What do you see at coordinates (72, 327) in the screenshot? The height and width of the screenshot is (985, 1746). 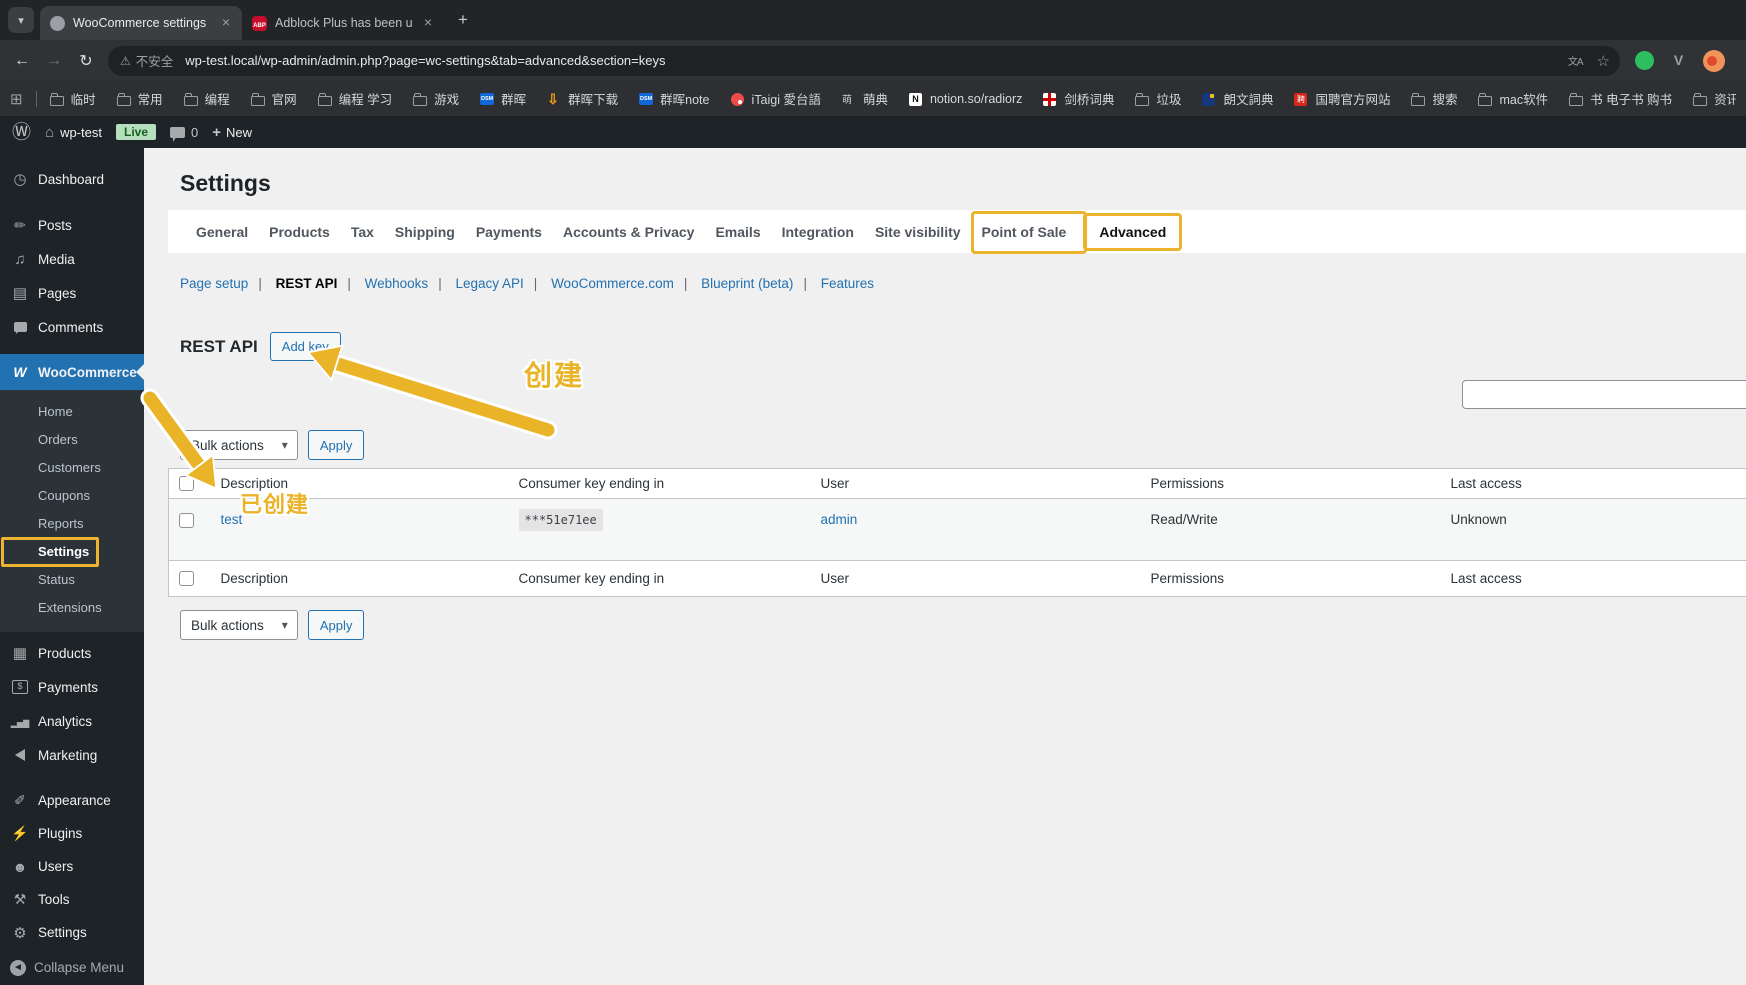 I see `sidebar-item: Comments` at bounding box center [72, 327].